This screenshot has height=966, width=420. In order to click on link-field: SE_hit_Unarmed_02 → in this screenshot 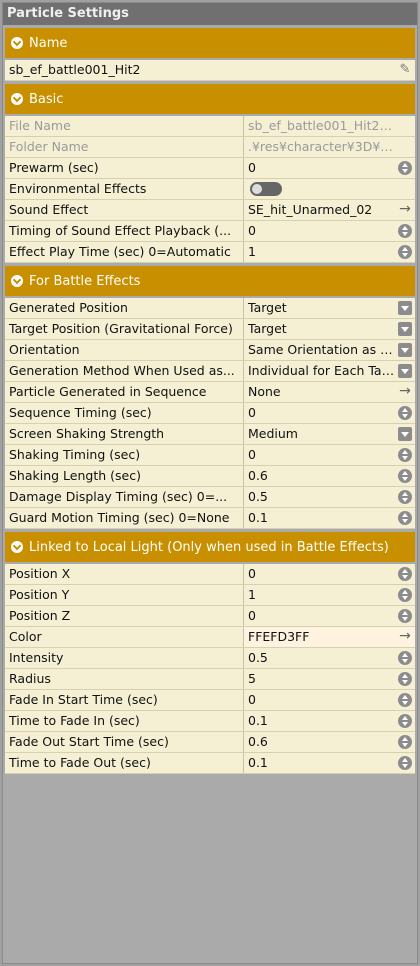, I will do `click(329, 210)`.